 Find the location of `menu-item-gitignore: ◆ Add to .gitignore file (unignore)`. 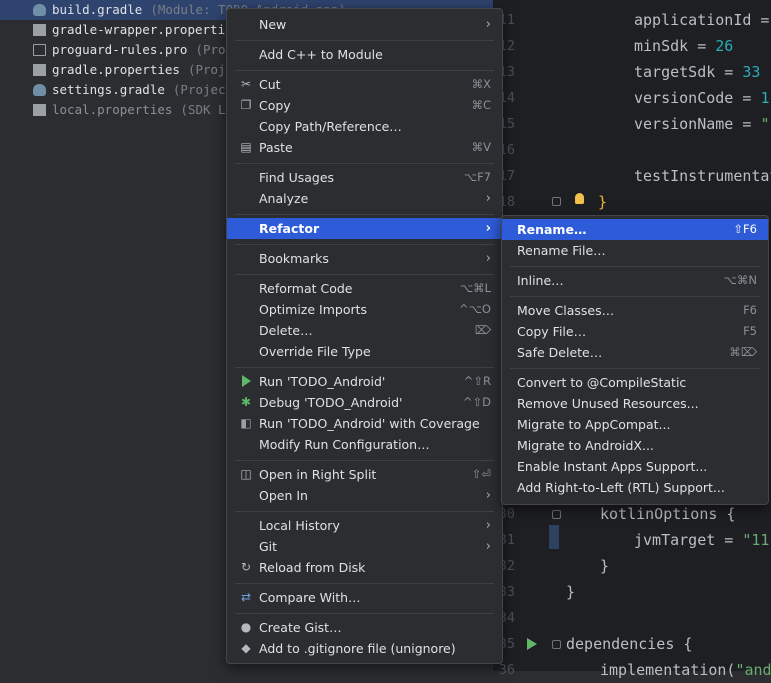

menu-item-gitignore: ◆ Add to .gitignore file (unignore) is located at coordinates (364, 648).